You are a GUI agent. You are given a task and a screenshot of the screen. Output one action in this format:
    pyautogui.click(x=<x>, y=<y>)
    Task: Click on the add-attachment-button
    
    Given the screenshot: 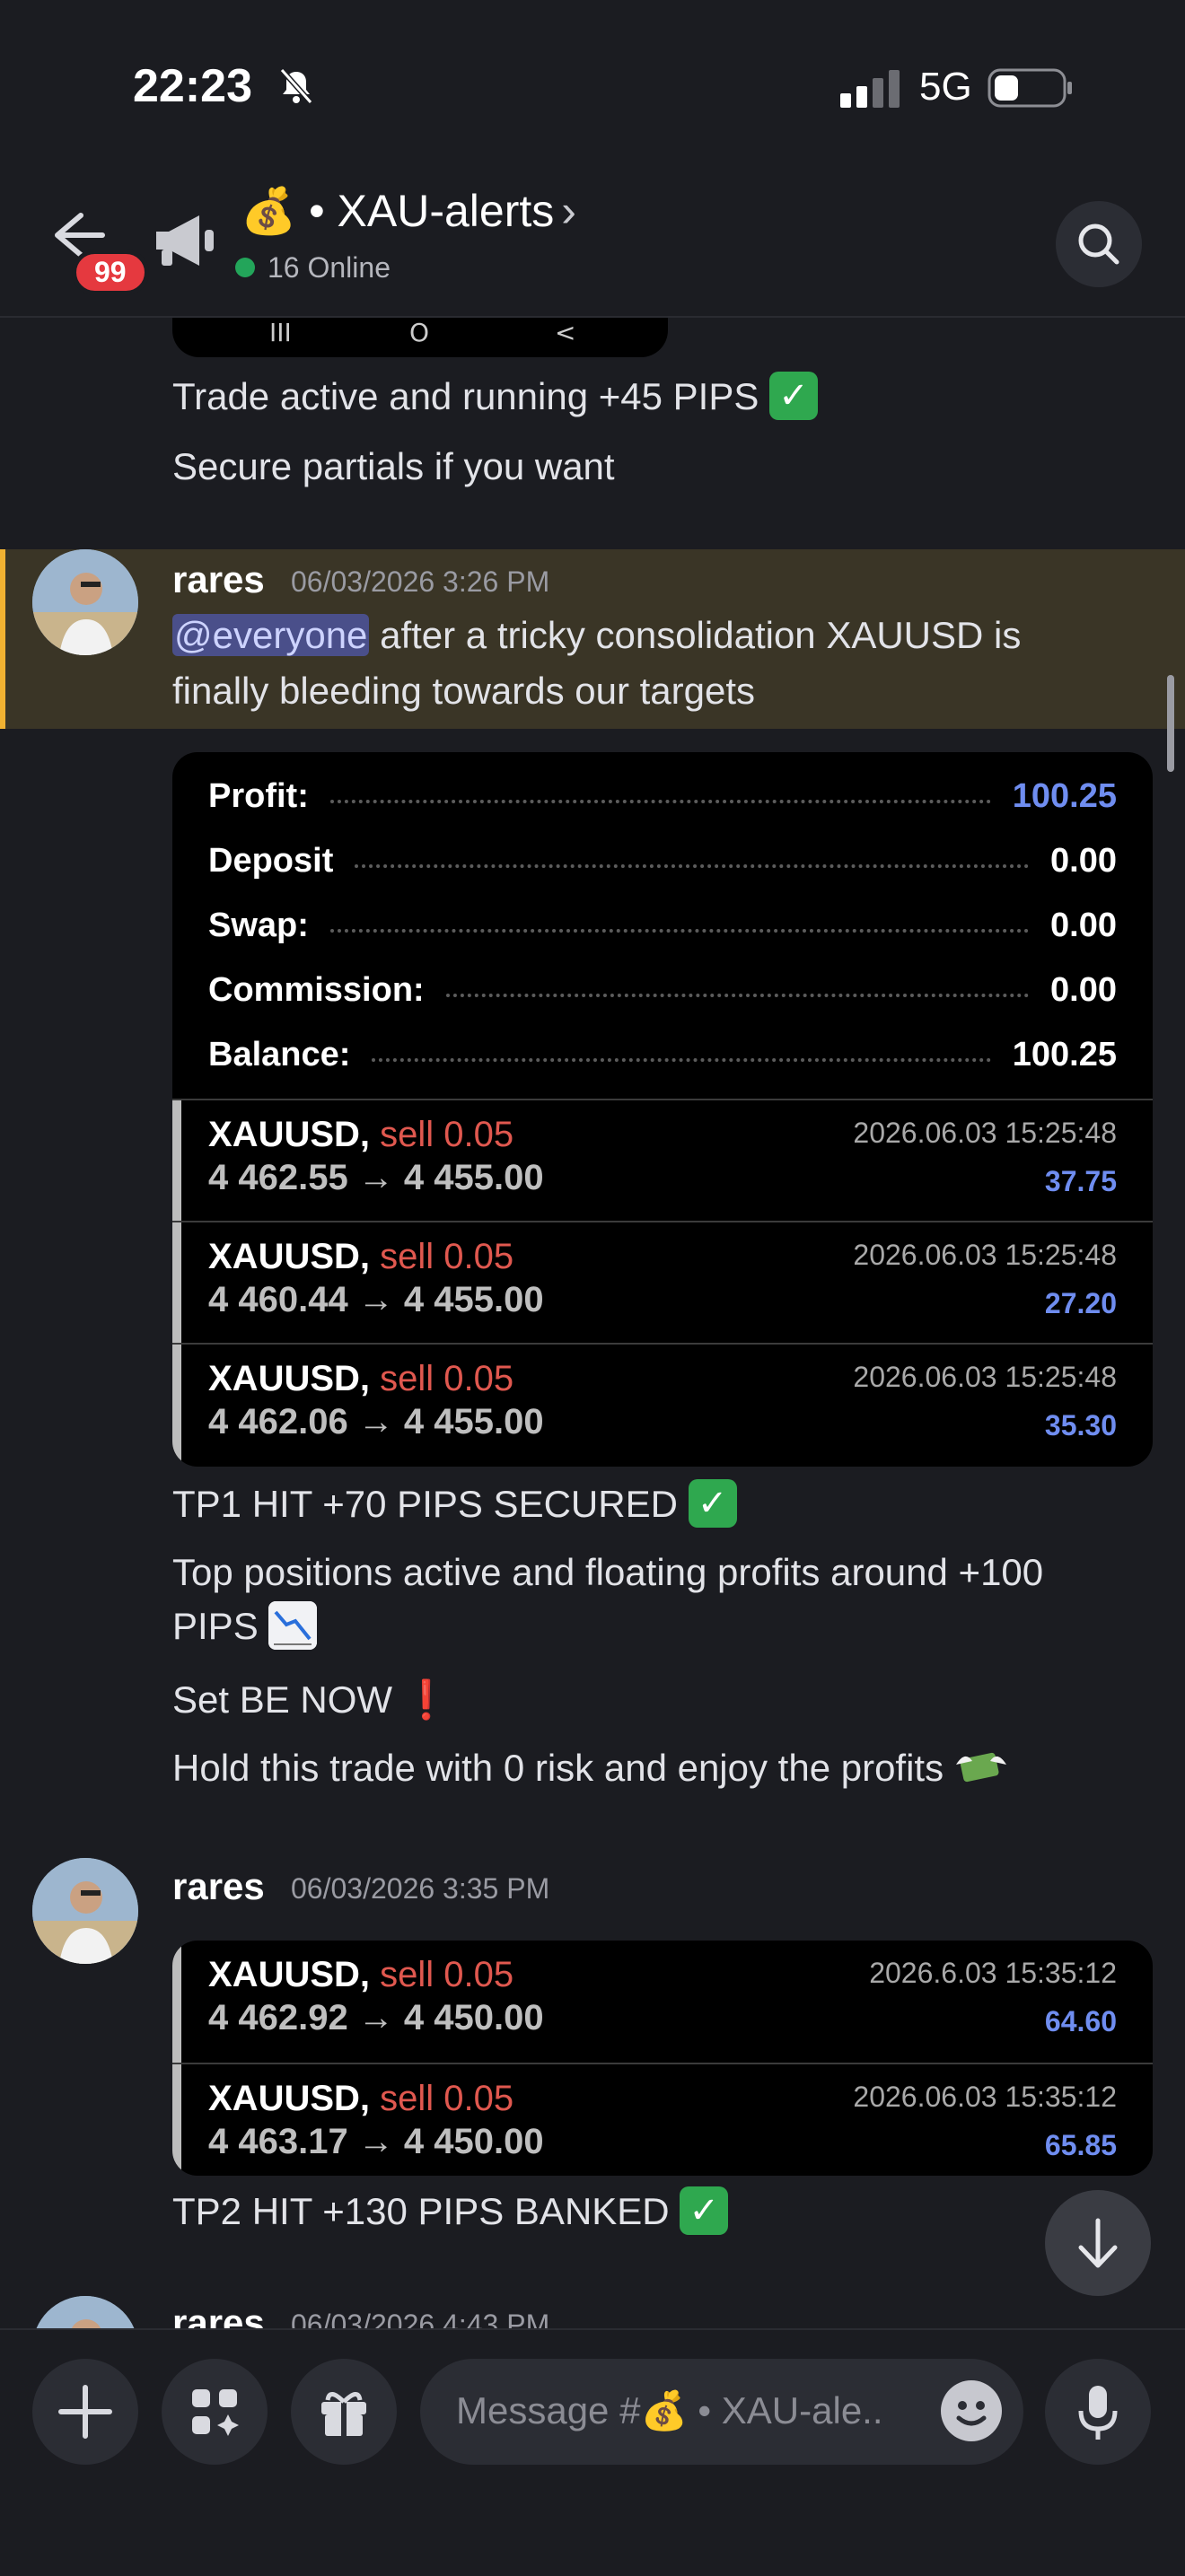 What is the action you would take?
    pyautogui.click(x=85, y=2412)
    